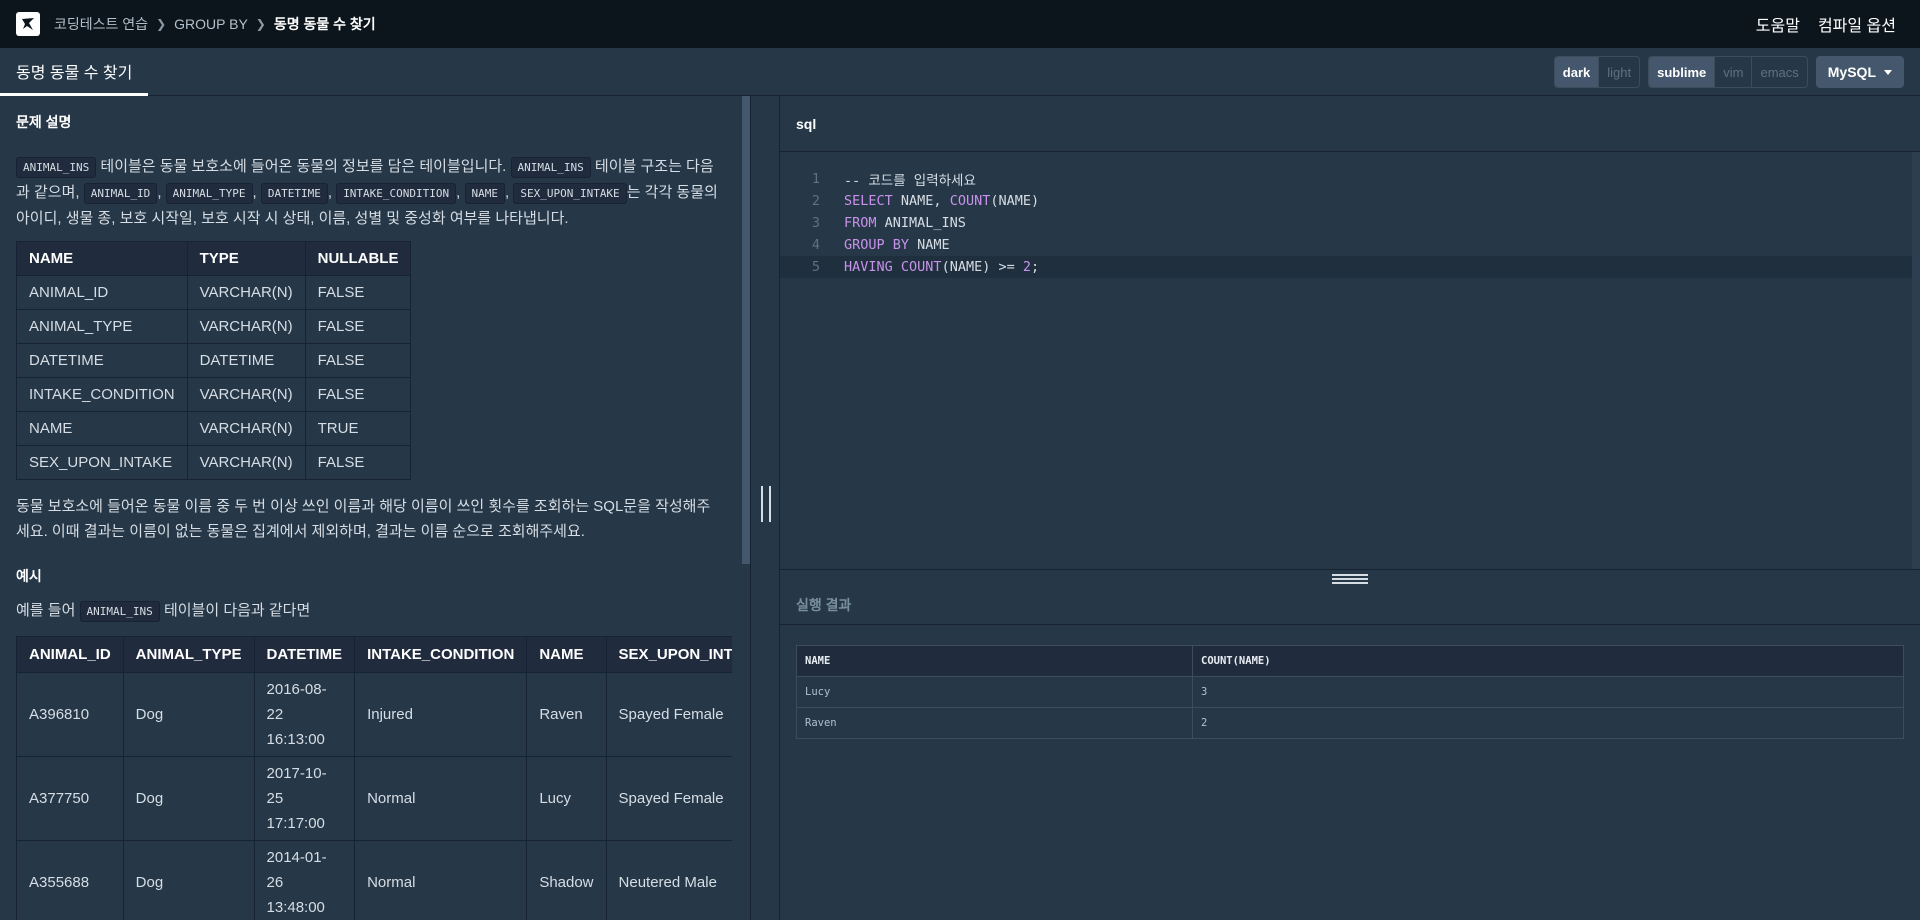 Image resolution: width=1920 pixels, height=920 pixels. What do you see at coordinates (1851, 72) in the screenshot?
I see `language-dropdown-label: MySQL` at bounding box center [1851, 72].